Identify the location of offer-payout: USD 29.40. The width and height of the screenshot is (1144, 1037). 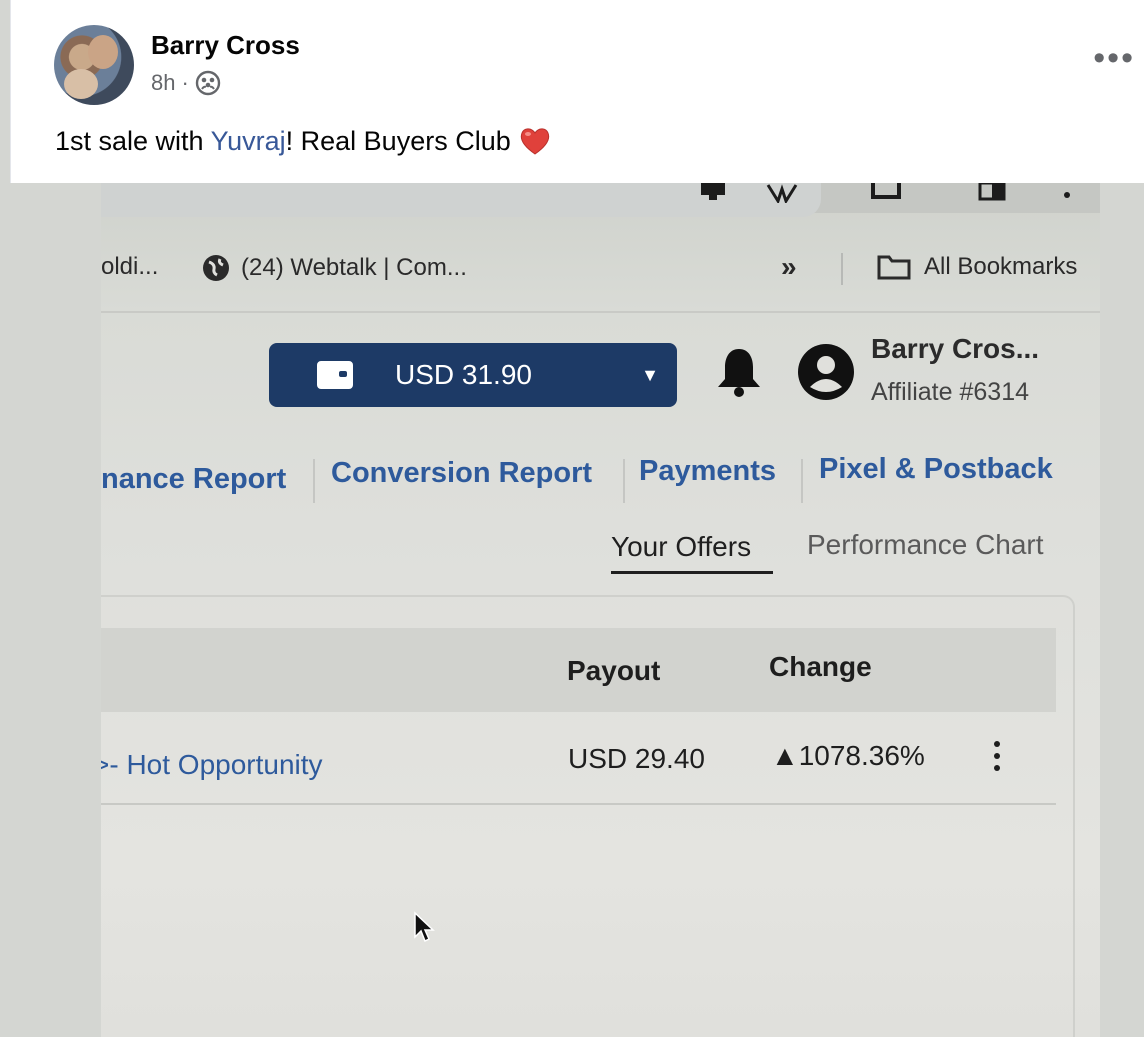
(636, 758).